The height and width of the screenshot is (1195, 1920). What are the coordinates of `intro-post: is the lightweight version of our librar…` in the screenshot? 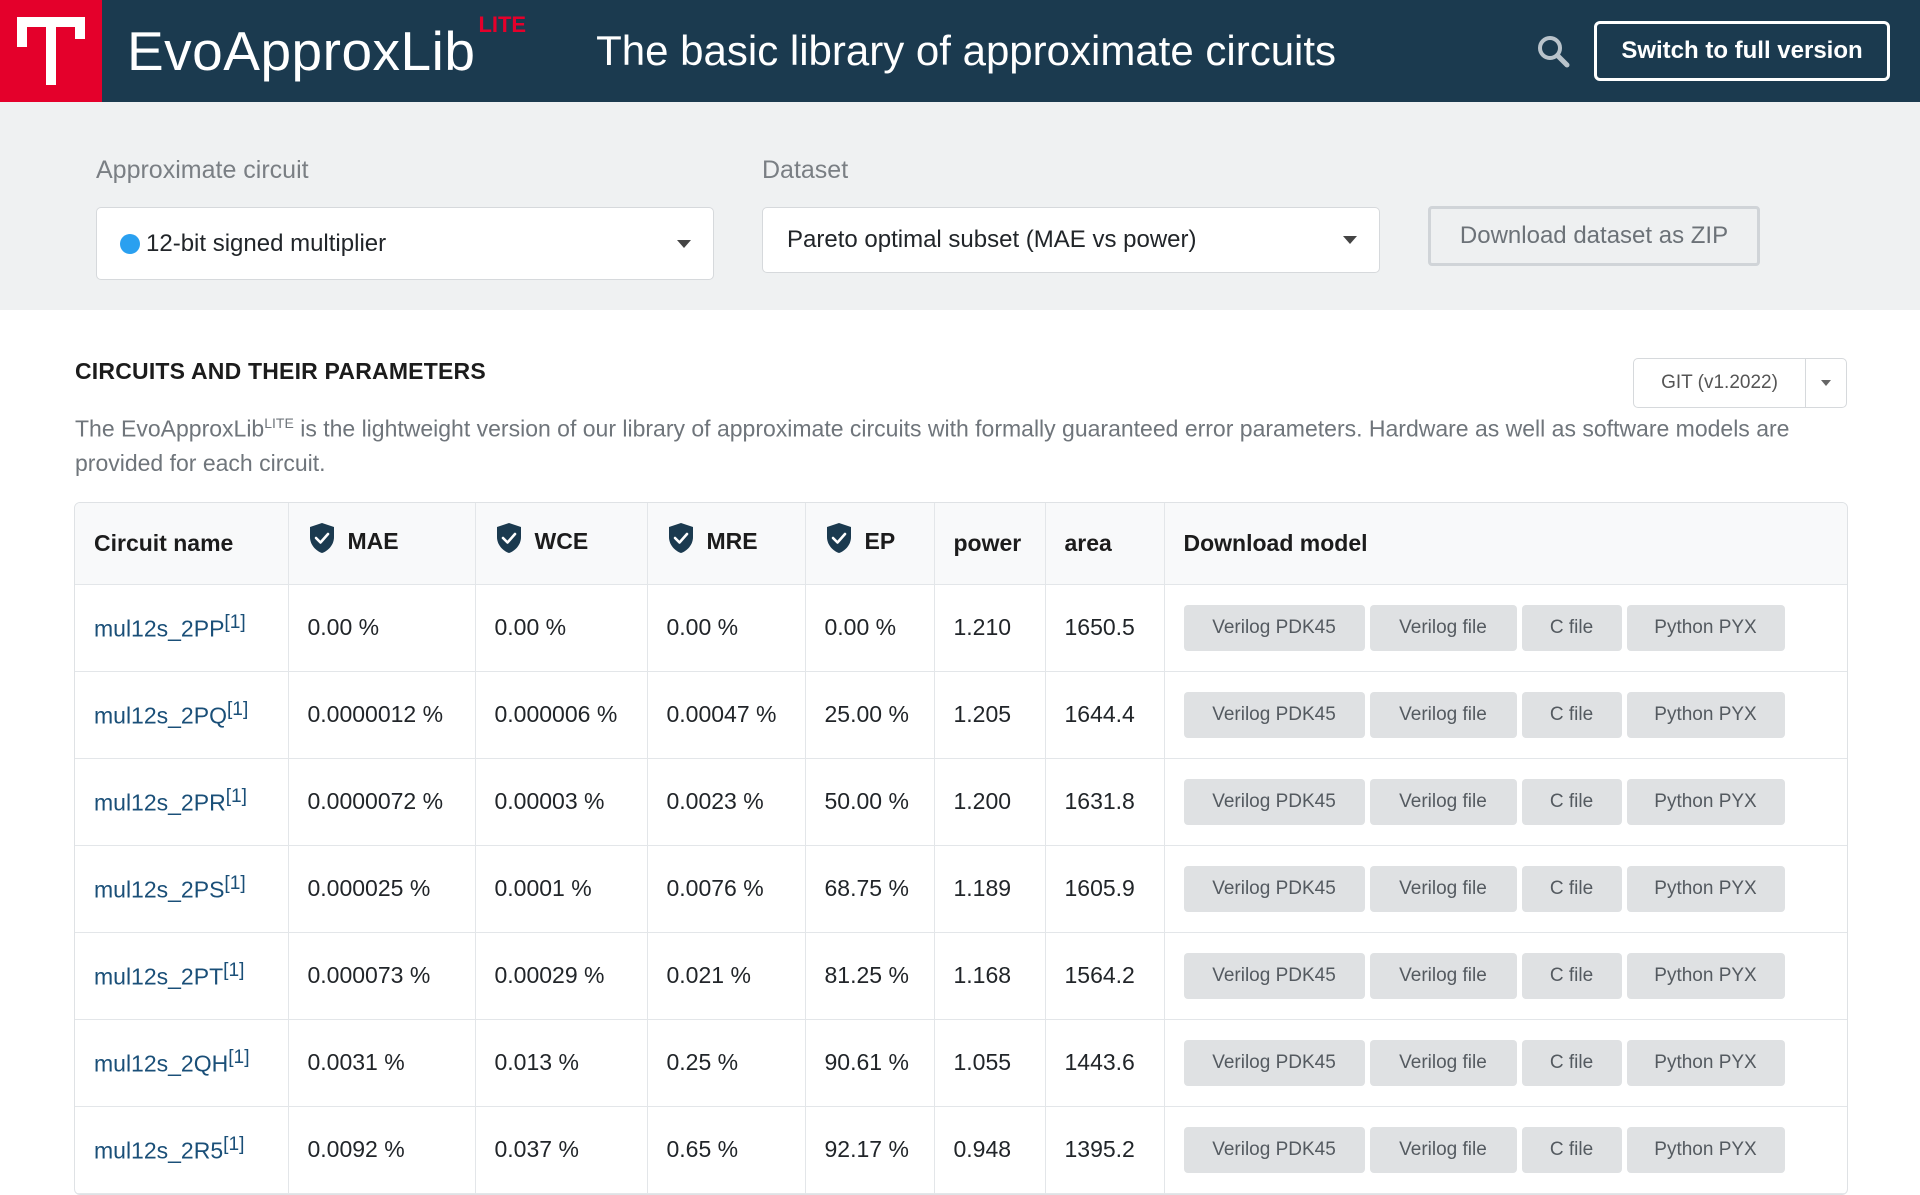 It's located at (932, 445).